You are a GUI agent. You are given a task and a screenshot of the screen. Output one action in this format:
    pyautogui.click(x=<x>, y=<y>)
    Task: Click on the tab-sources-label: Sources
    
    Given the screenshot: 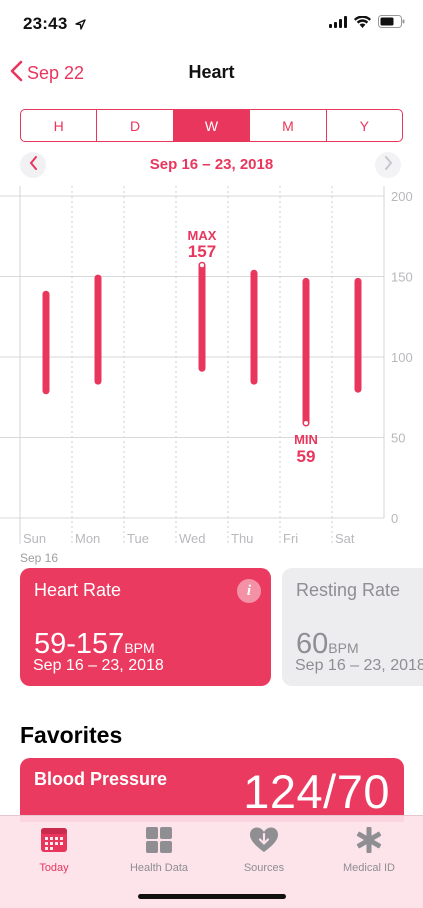 What is the action you would take?
    pyautogui.click(x=264, y=868)
    